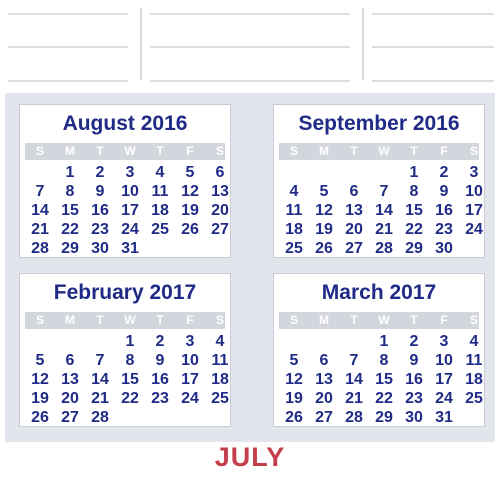  What do you see at coordinates (384, 248) in the screenshot?
I see `day-cell: 28` at bounding box center [384, 248].